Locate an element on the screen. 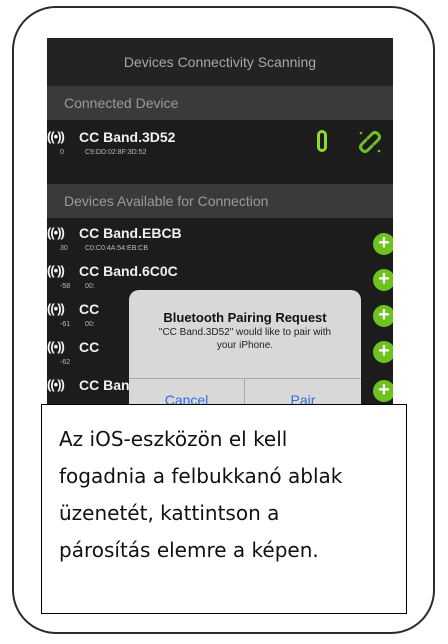 This screenshot has height=644, width=448. caption-line: Az iOS-eszközön el kell is located at coordinates (173, 439).